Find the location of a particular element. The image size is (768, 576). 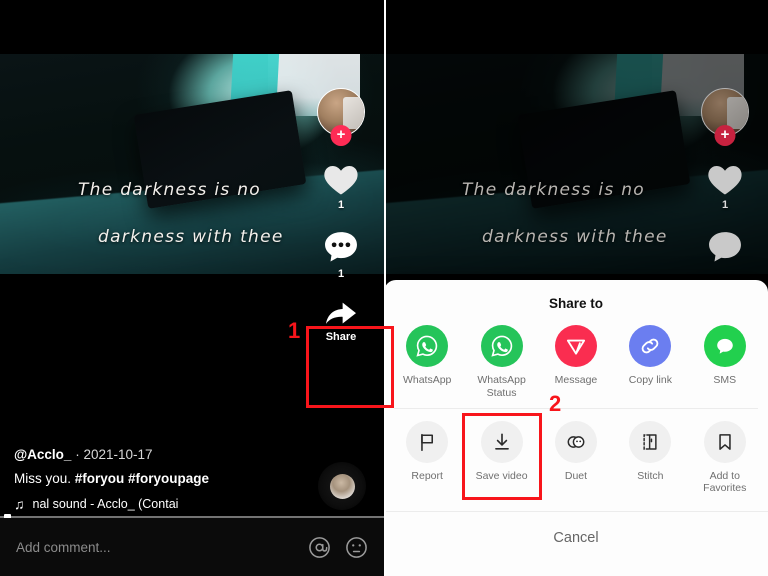

share-target-label: Message is located at coordinates (576, 380).